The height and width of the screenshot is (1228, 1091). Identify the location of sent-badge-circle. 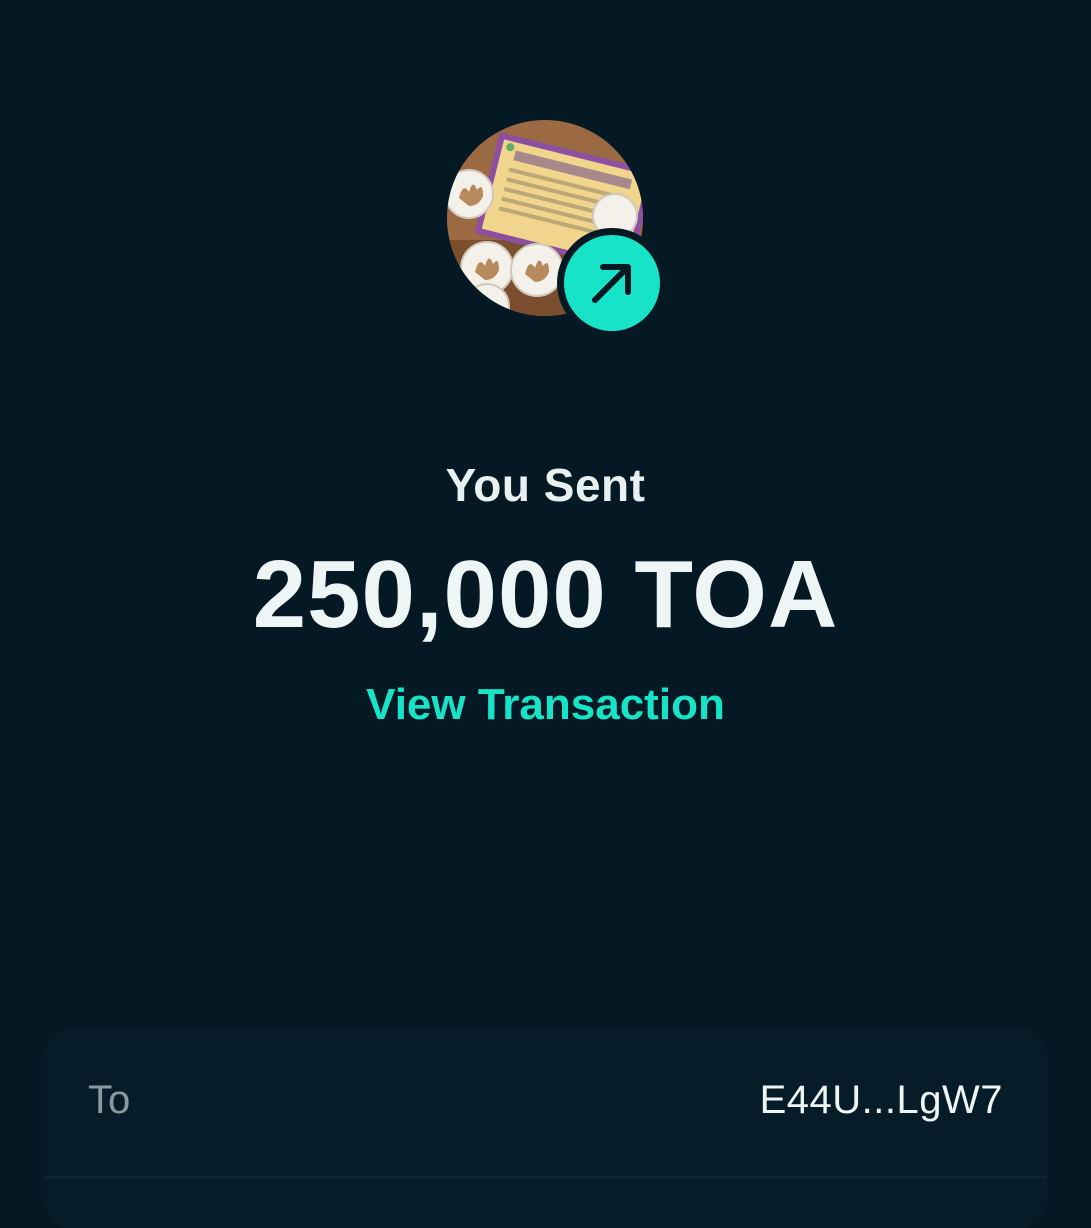
(612, 283).